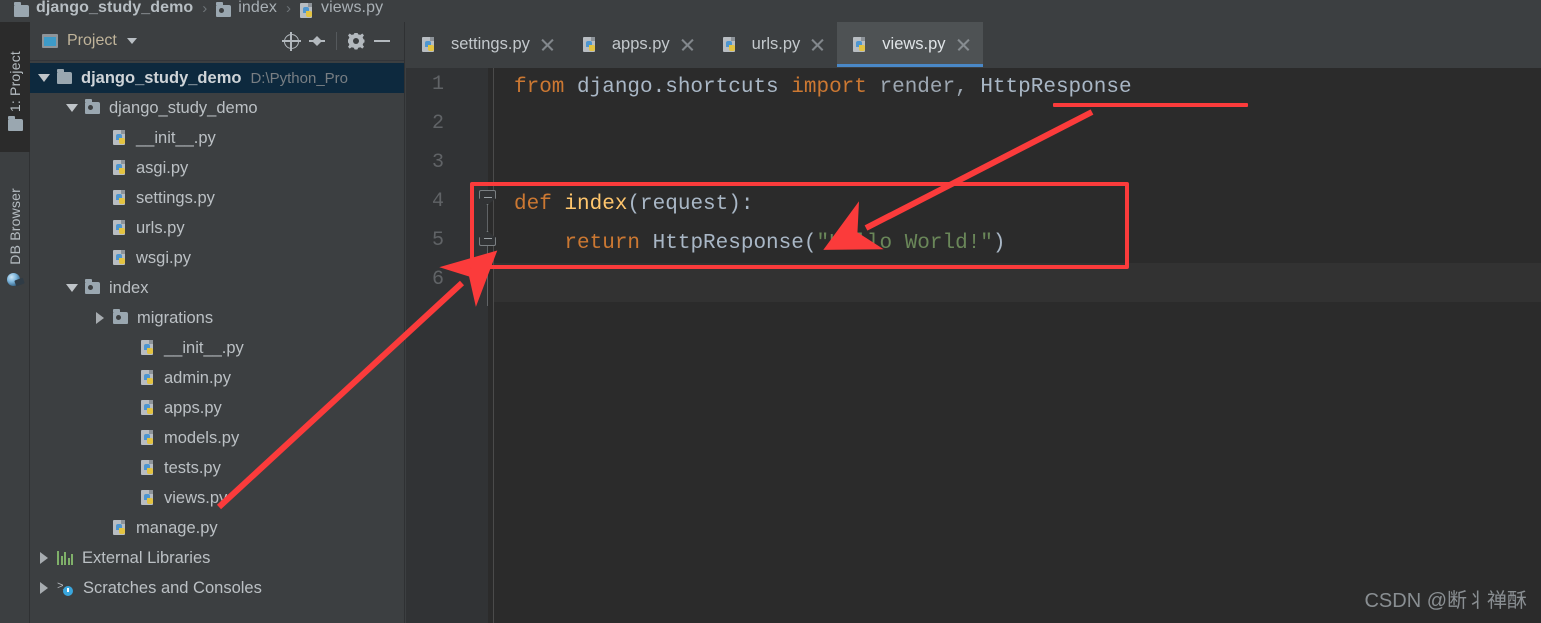  I want to click on sidebar-item-db-browser: DB Browser, so click(15, 237).